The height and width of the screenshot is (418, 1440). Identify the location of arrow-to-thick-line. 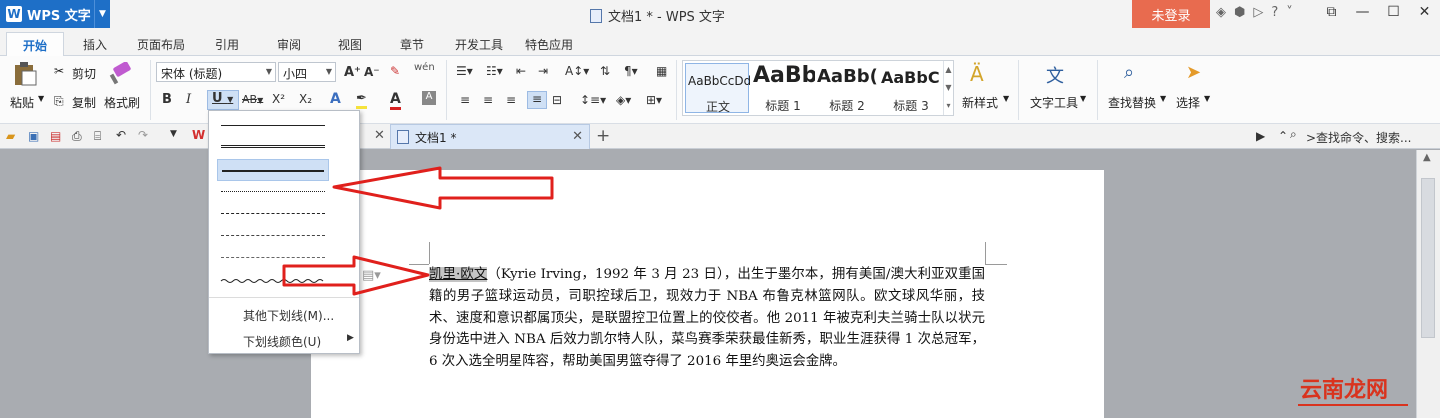
(443, 188).